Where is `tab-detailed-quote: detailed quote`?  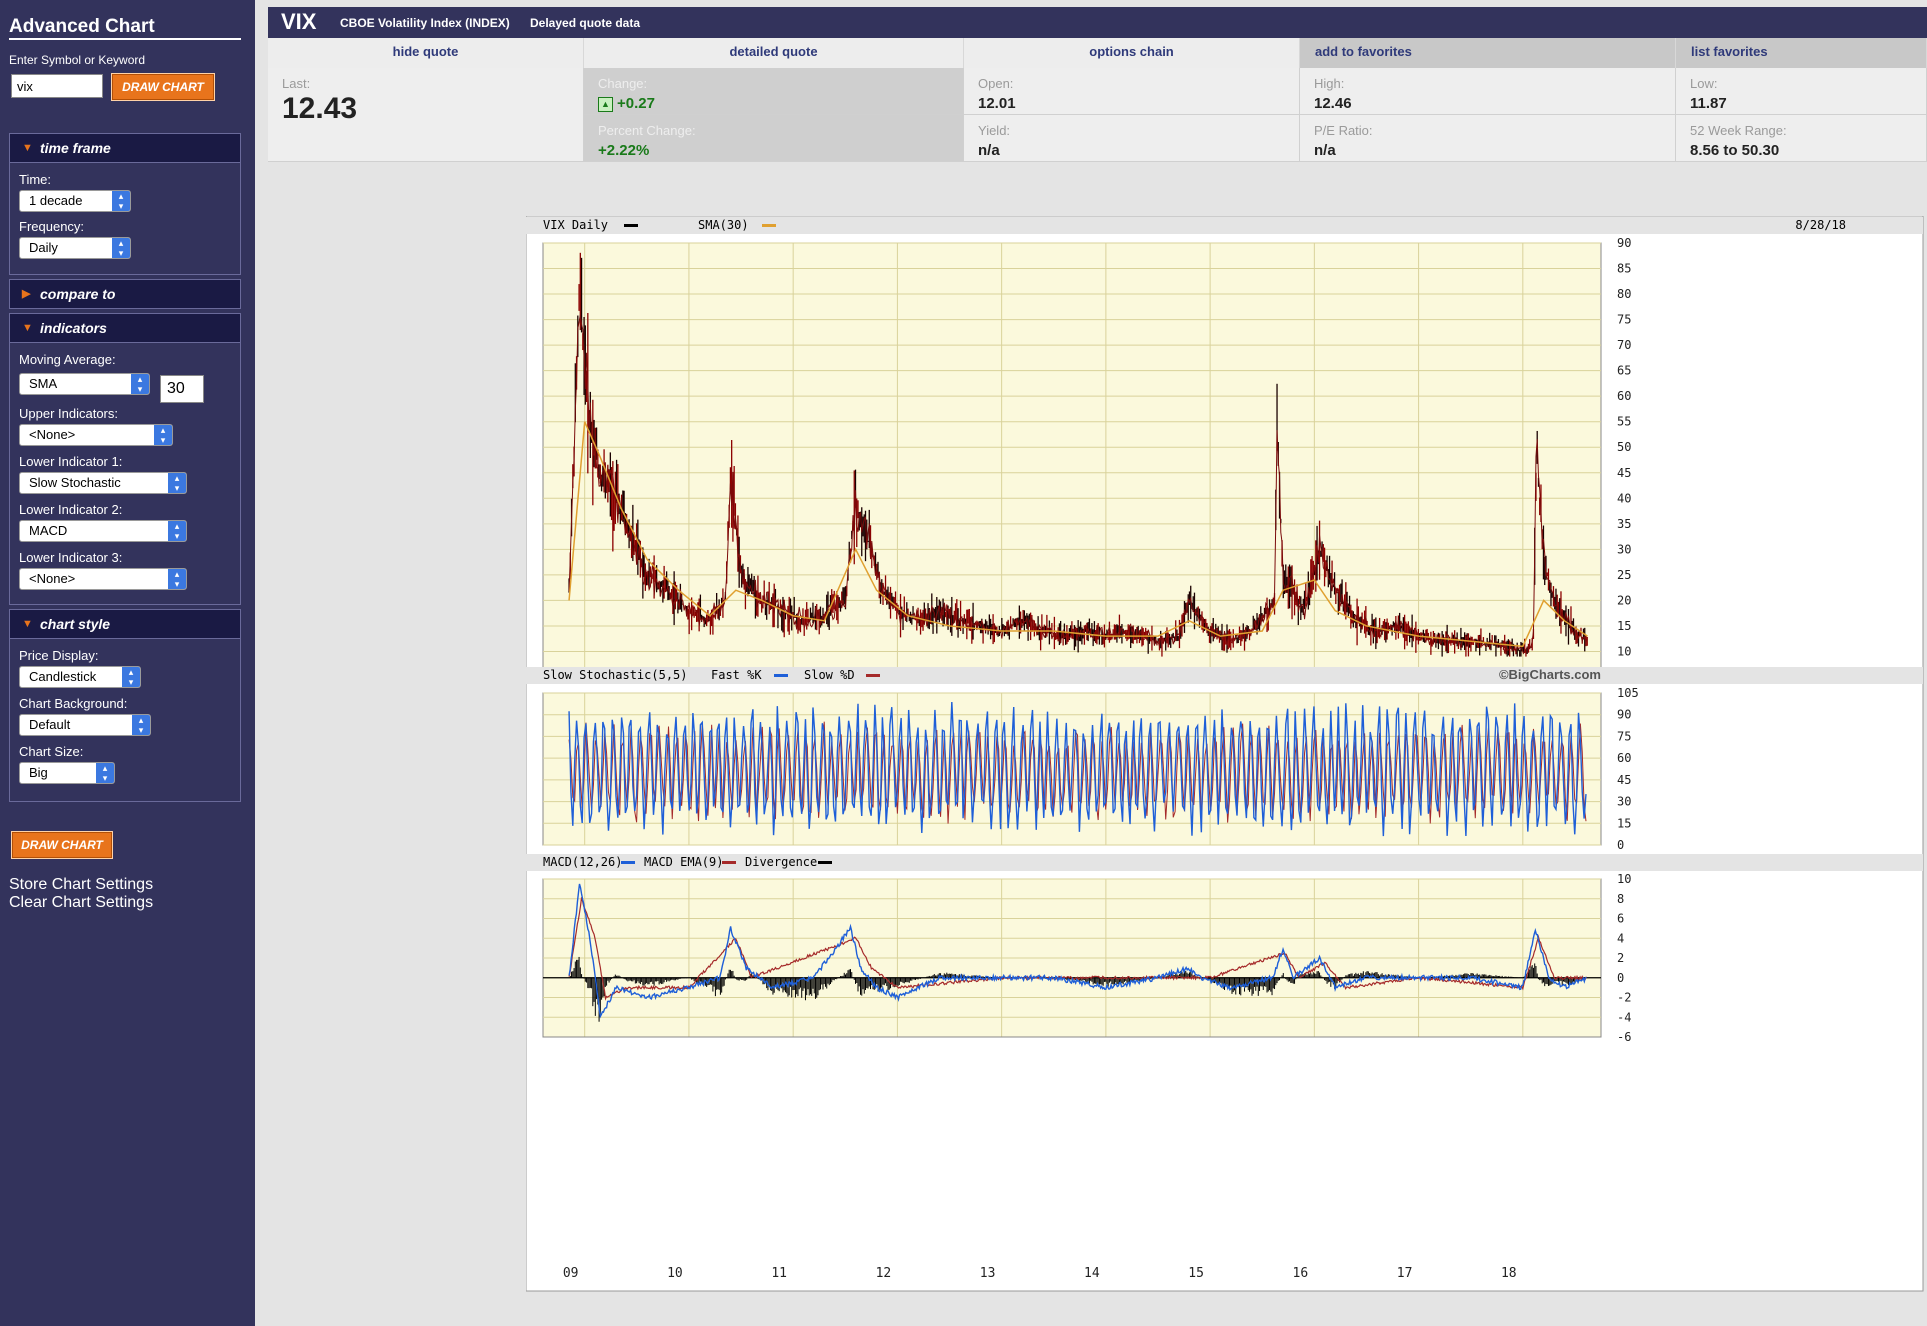 tab-detailed-quote: detailed quote is located at coordinates (774, 53).